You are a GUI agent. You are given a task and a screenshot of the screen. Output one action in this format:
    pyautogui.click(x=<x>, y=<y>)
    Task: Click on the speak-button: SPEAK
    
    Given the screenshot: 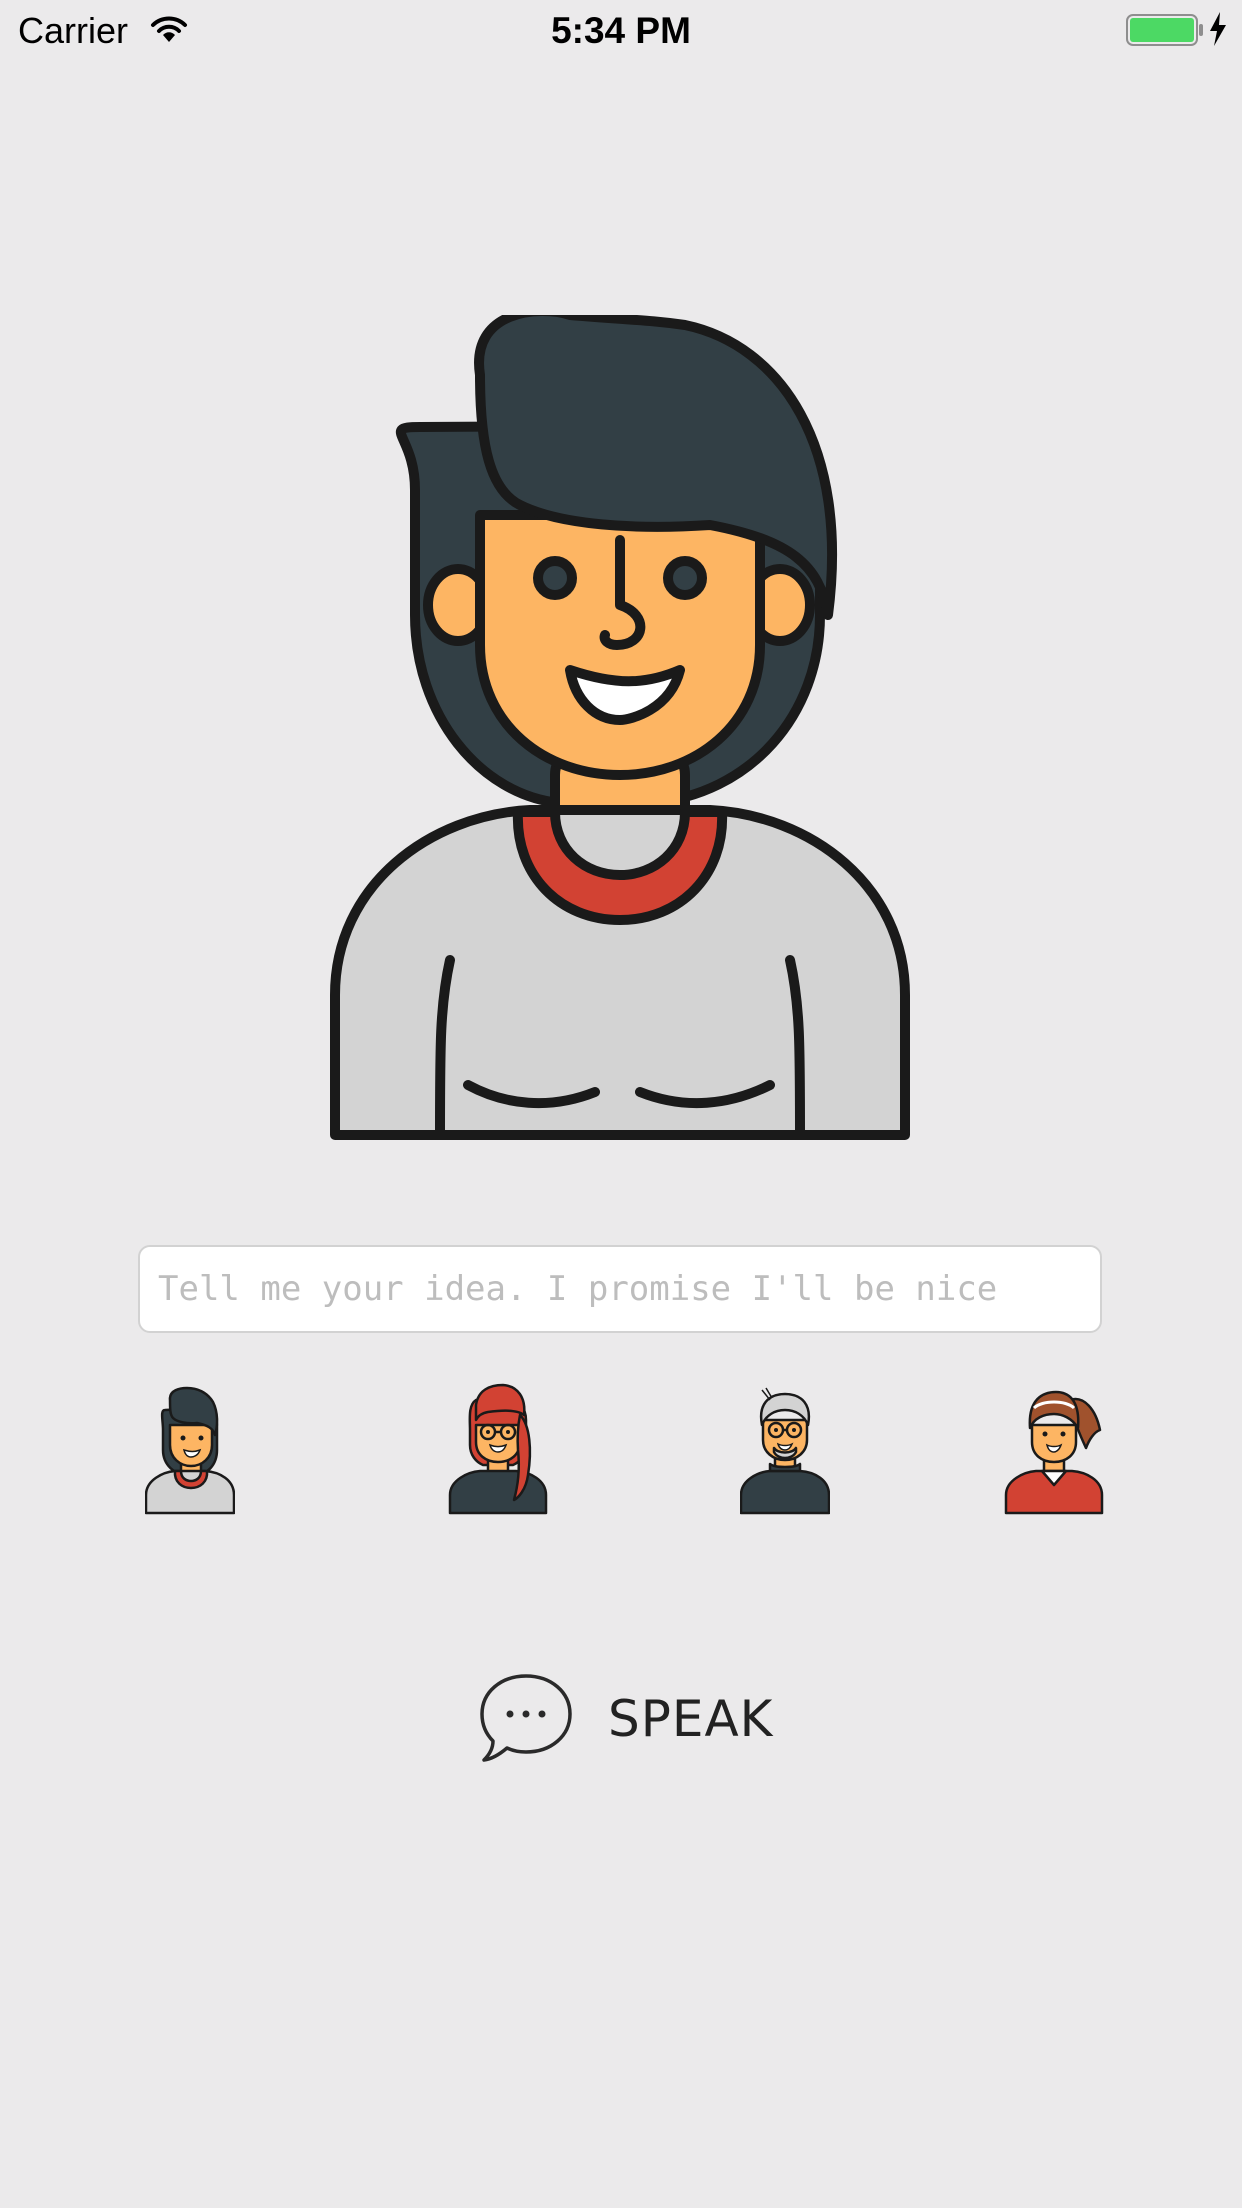 What is the action you would take?
    pyautogui.click(x=638, y=1720)
    